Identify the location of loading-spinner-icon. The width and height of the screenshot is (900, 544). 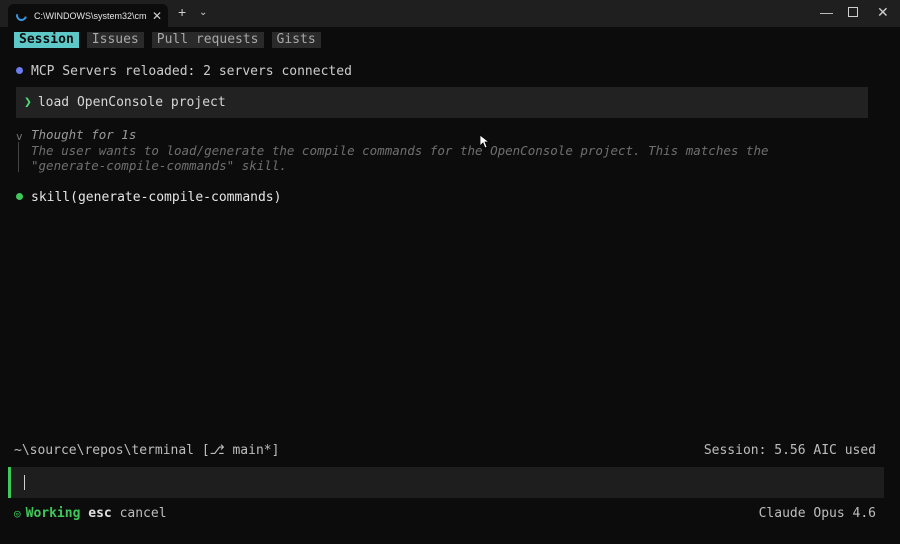
(21, 15).